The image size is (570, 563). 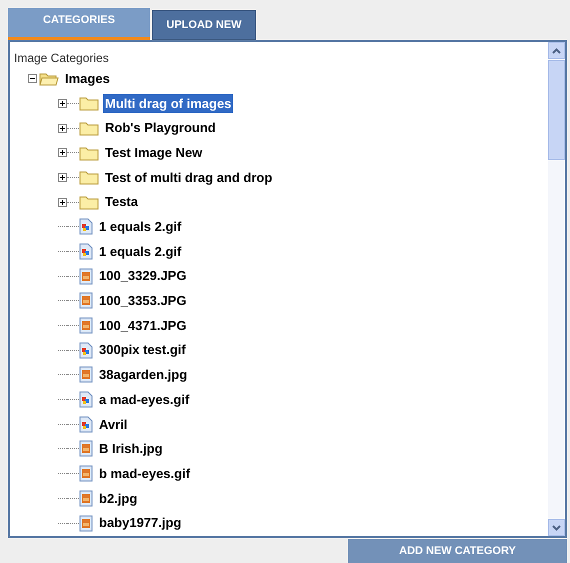 I want to click on tree-item: a mad-eyes.gif, so click(x=144, y=400).